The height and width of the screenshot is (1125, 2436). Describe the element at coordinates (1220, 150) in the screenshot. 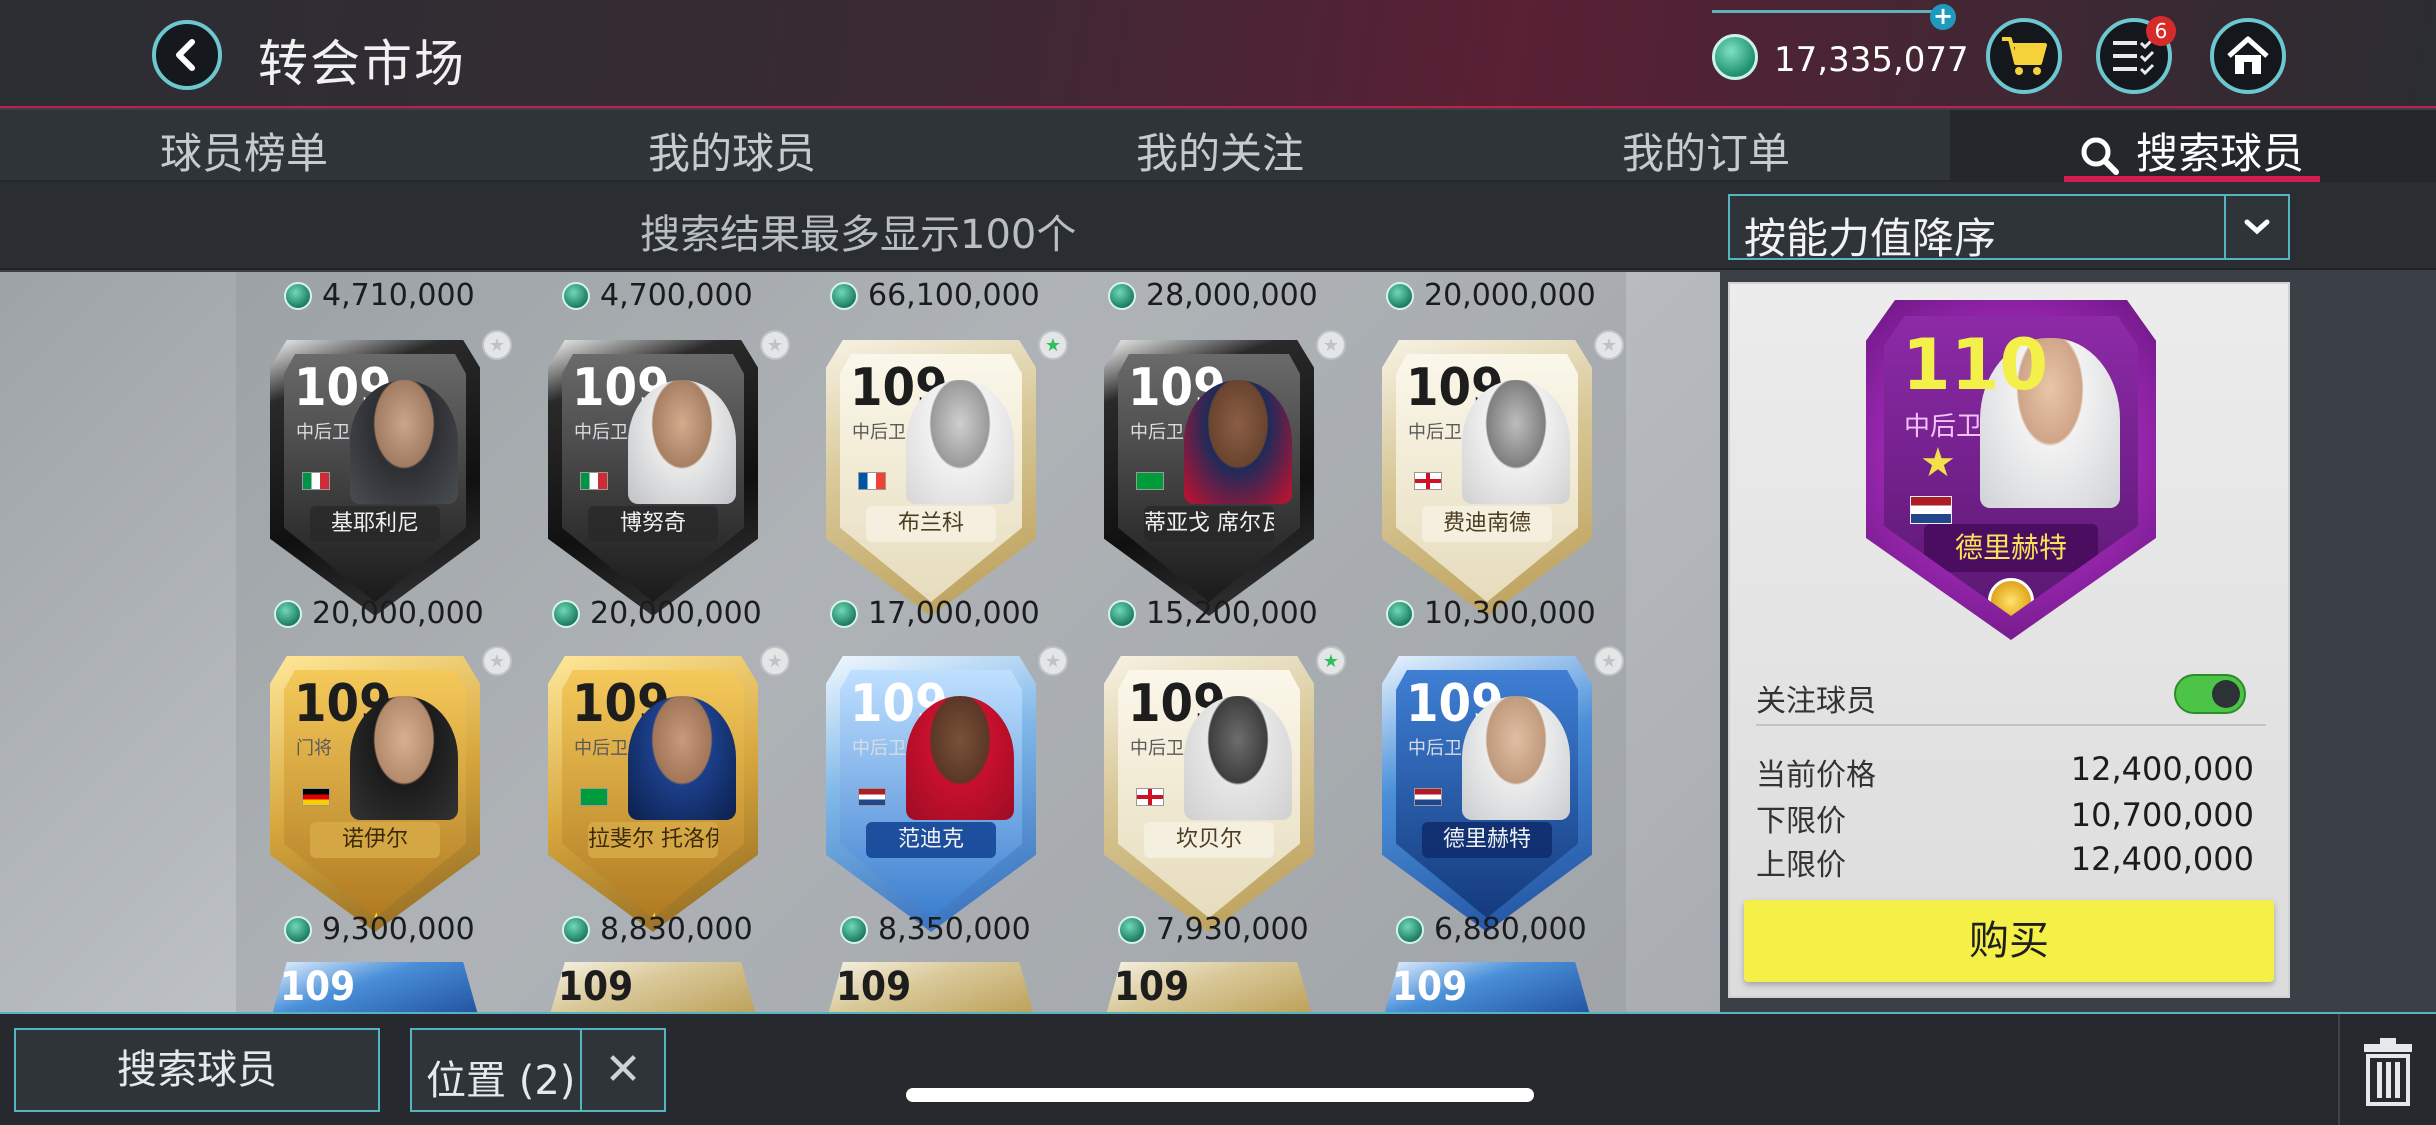

I see `tab-my-watchlist: 我的关注` at that location.